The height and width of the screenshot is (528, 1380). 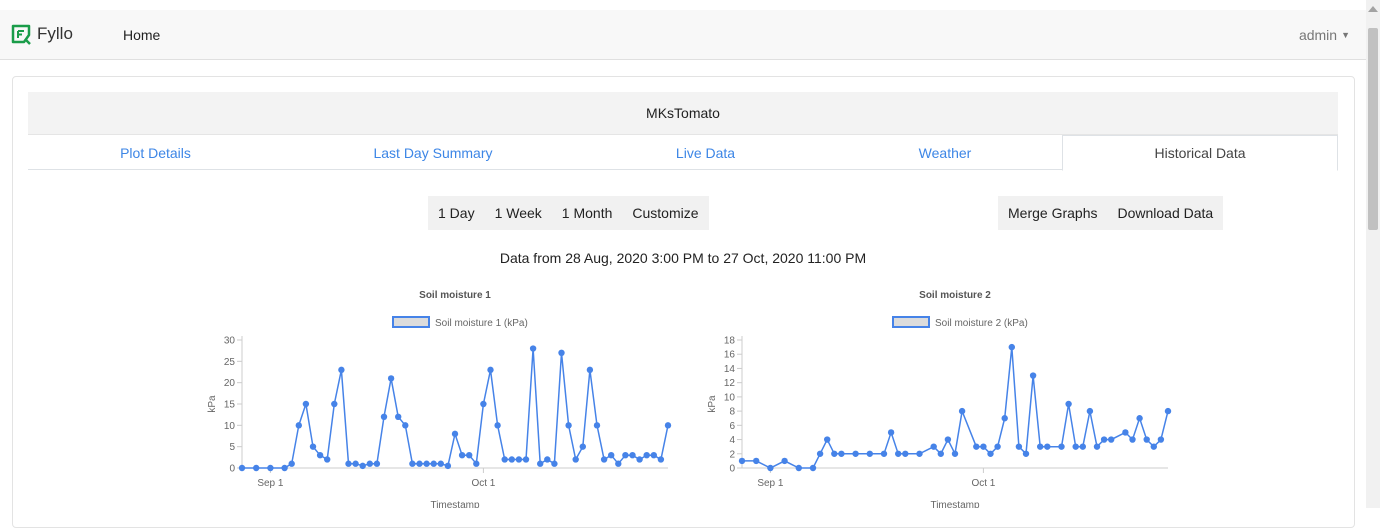 I want to click on brand: Fyllo, so click(x=41, y=34).